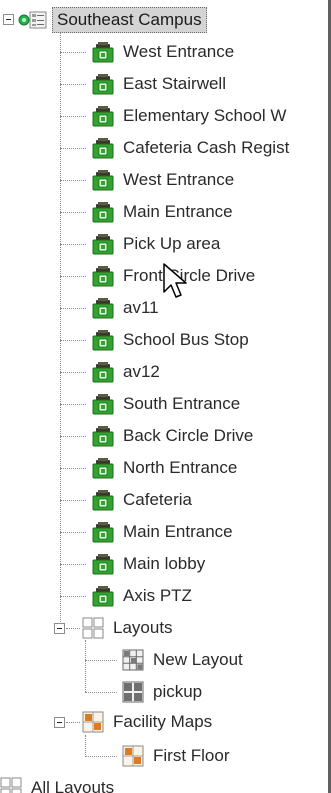  I want to click on tree-node-label: Cafeteria, so click(157, 499).